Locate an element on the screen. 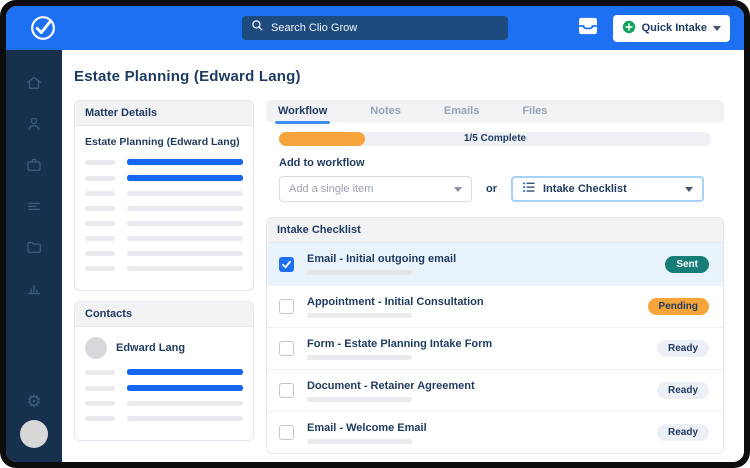 The height and width of the screenshot is (468, 750). contact-name: Edward Lang is located at coordinates (151, 348).